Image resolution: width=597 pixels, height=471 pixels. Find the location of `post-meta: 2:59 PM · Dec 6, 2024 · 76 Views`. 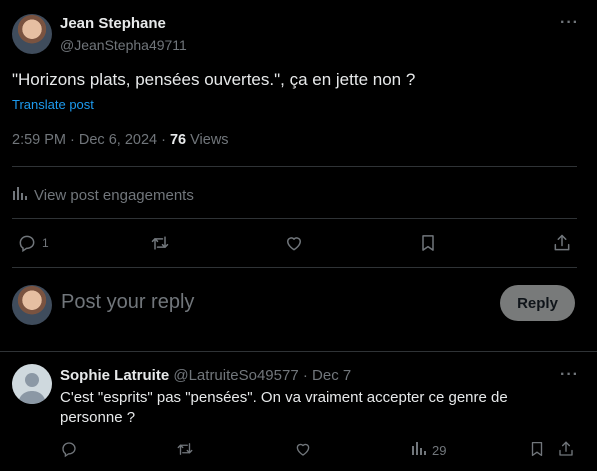

post-meta: 2:59 PM · Dec 6, 2024 · 76 Views is located at coordinates (120, 140).